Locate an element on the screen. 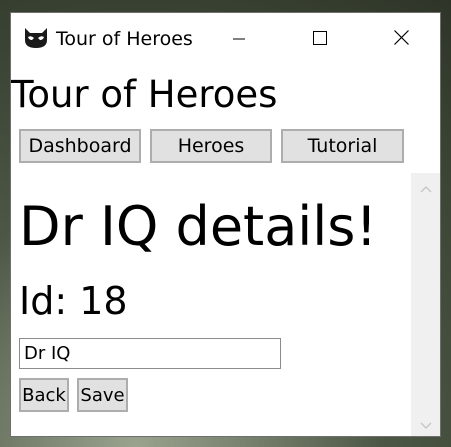  maximize-icon is located at coordinates (320, 39).